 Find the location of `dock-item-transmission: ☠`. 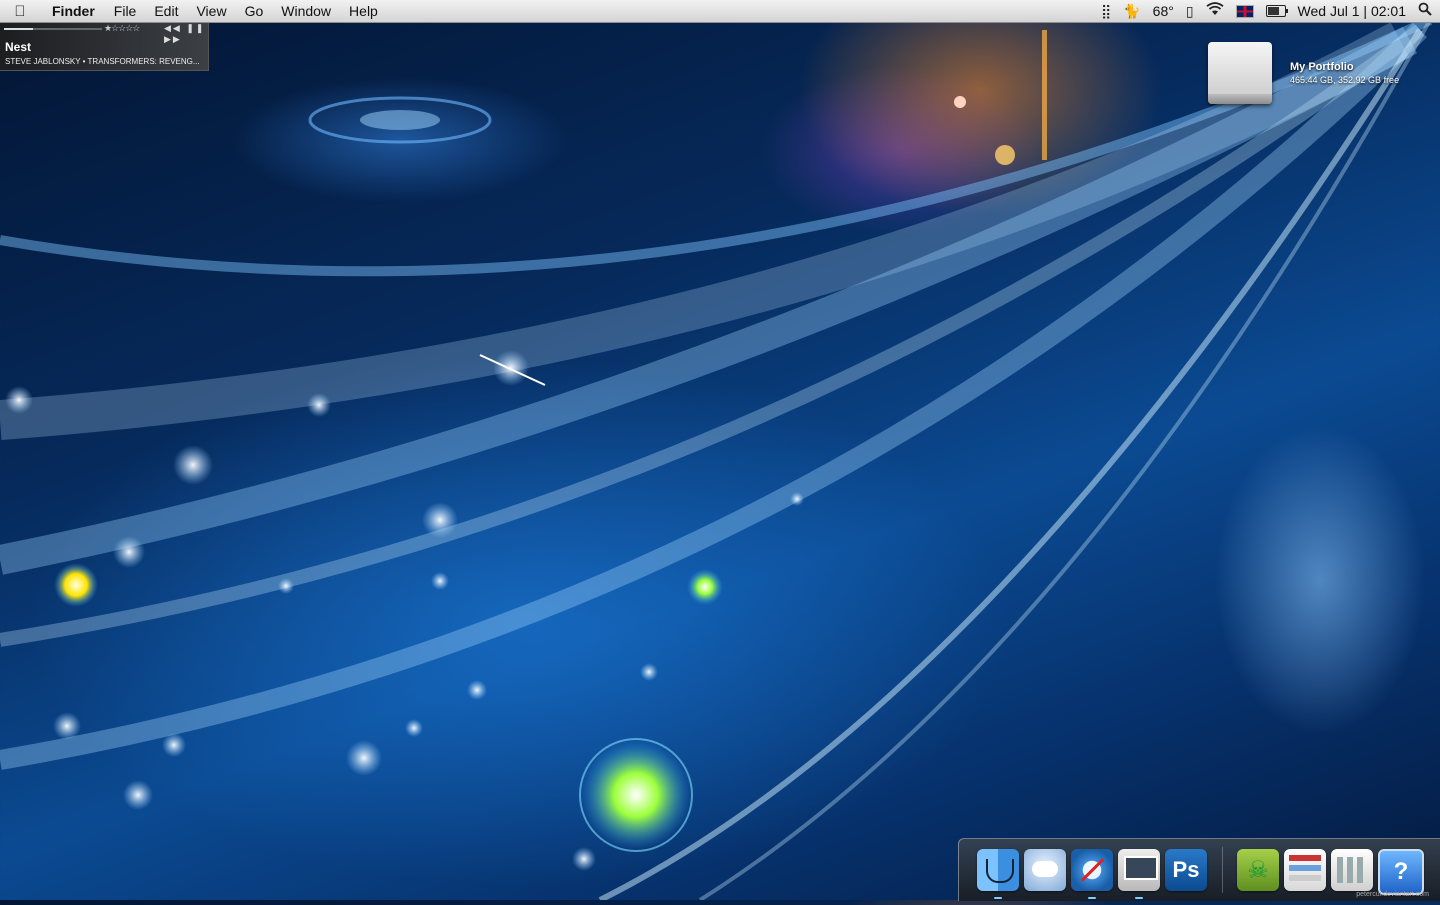

dock-item-transmission: ☠ is located at coordinates (1258, 870).